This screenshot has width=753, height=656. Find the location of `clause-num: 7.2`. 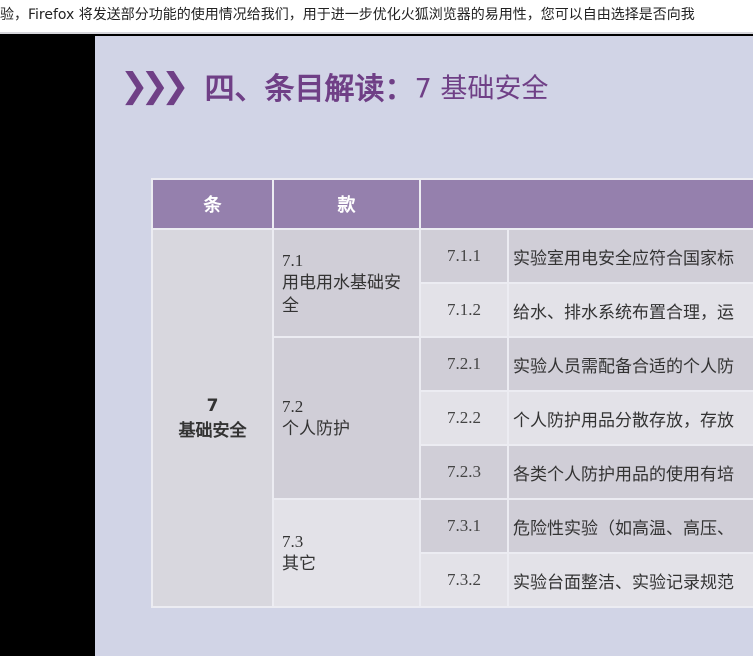

clause-num: 7.2 is located at coordinates (293, 406).